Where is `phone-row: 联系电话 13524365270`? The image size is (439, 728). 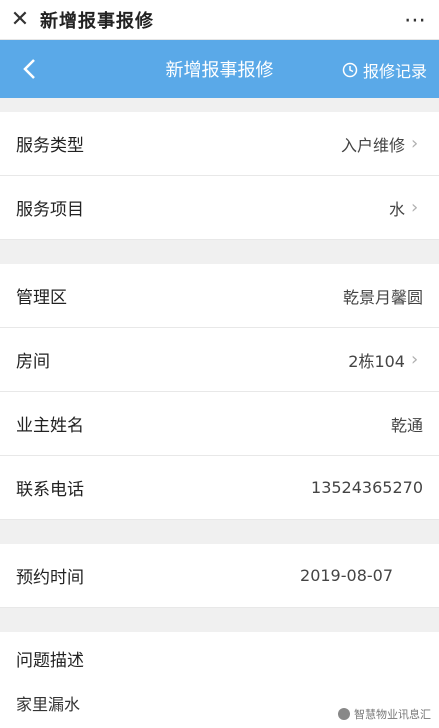 phone-row: 联系电话 13524365270 is located at coordinates (219, 488).